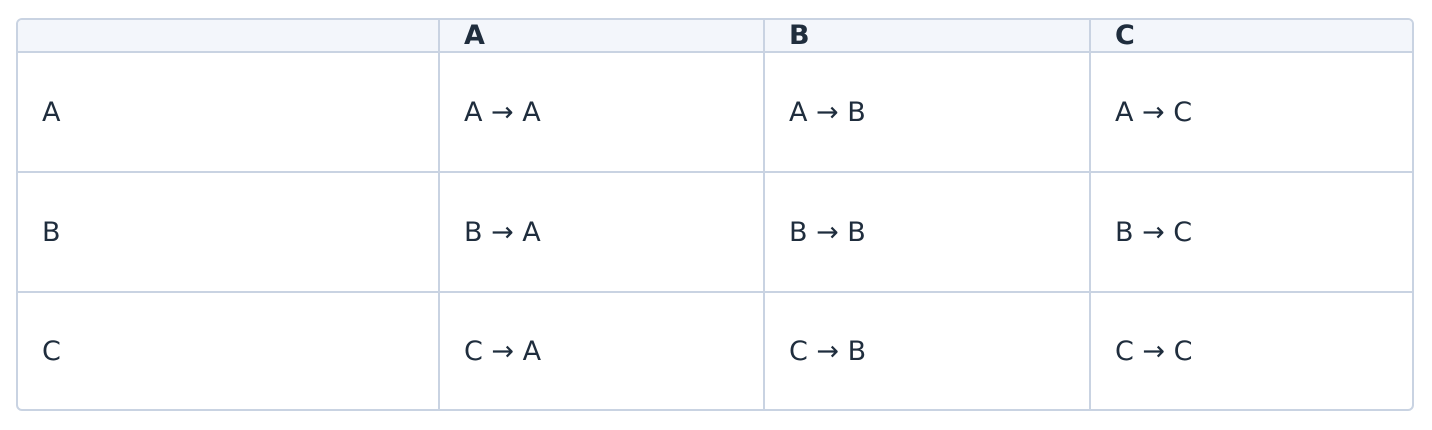 This screenshot has width=1432, height=430. Describe the element at coordinates (1251, 233) in the screenshot. I see `table-cell: B → C` at that location.